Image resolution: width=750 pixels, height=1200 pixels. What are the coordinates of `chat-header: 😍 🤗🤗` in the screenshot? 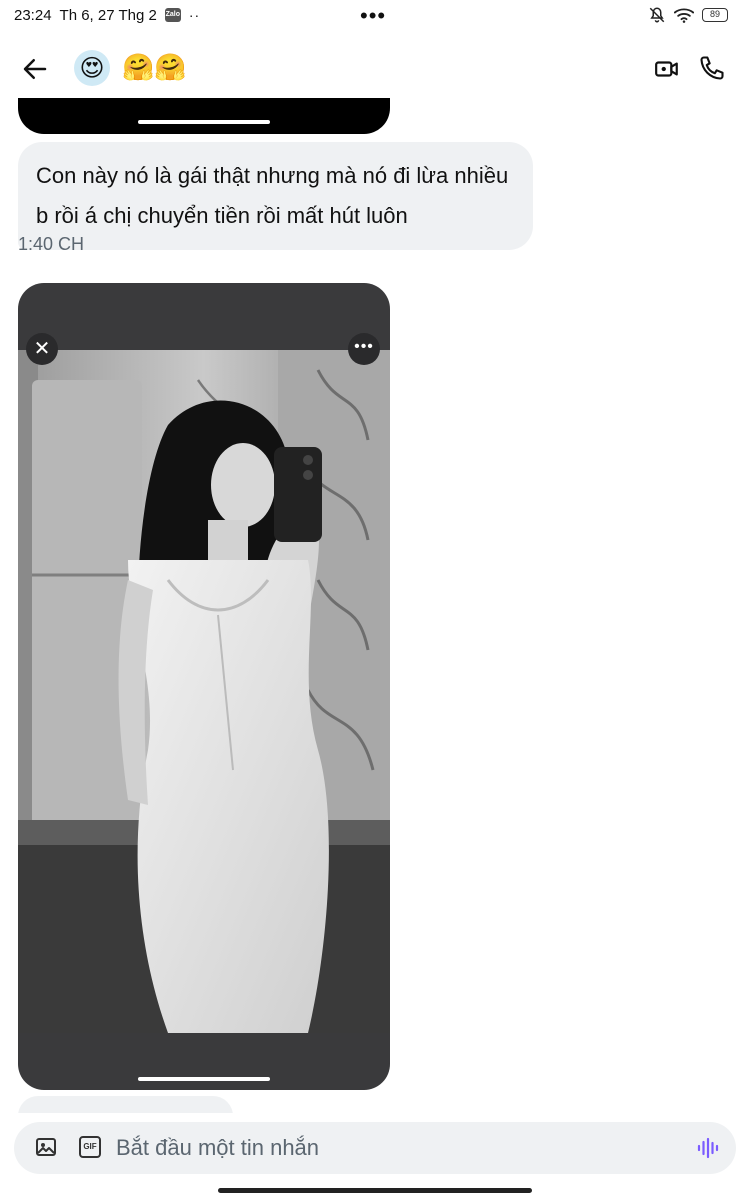 It's located at (375, 68).